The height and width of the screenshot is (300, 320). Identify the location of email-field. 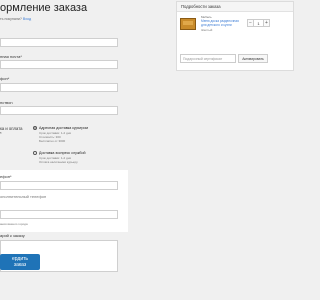
(59, 64).